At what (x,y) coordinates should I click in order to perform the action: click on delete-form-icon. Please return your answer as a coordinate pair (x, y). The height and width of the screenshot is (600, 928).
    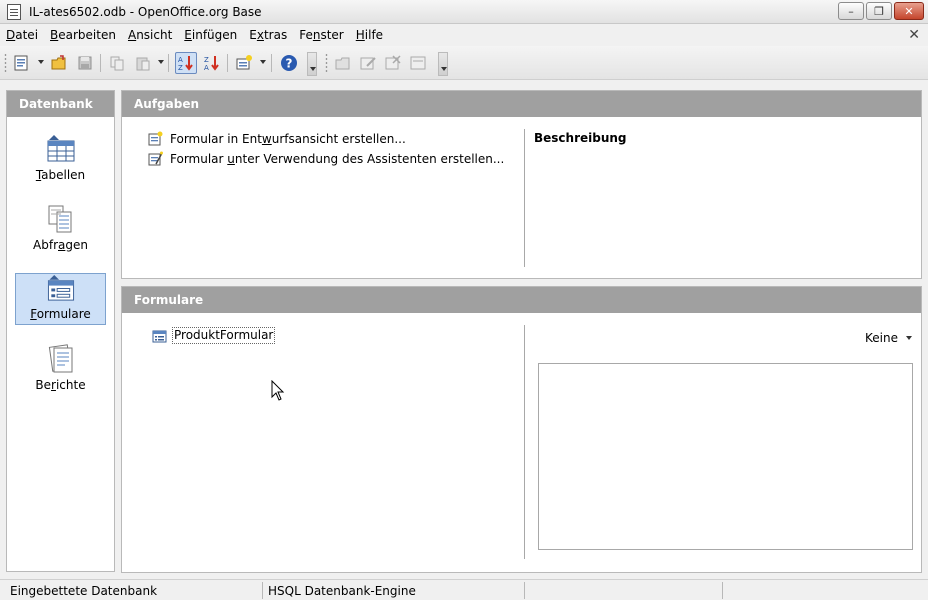
    Looking at the image, I should click on (393, 62).